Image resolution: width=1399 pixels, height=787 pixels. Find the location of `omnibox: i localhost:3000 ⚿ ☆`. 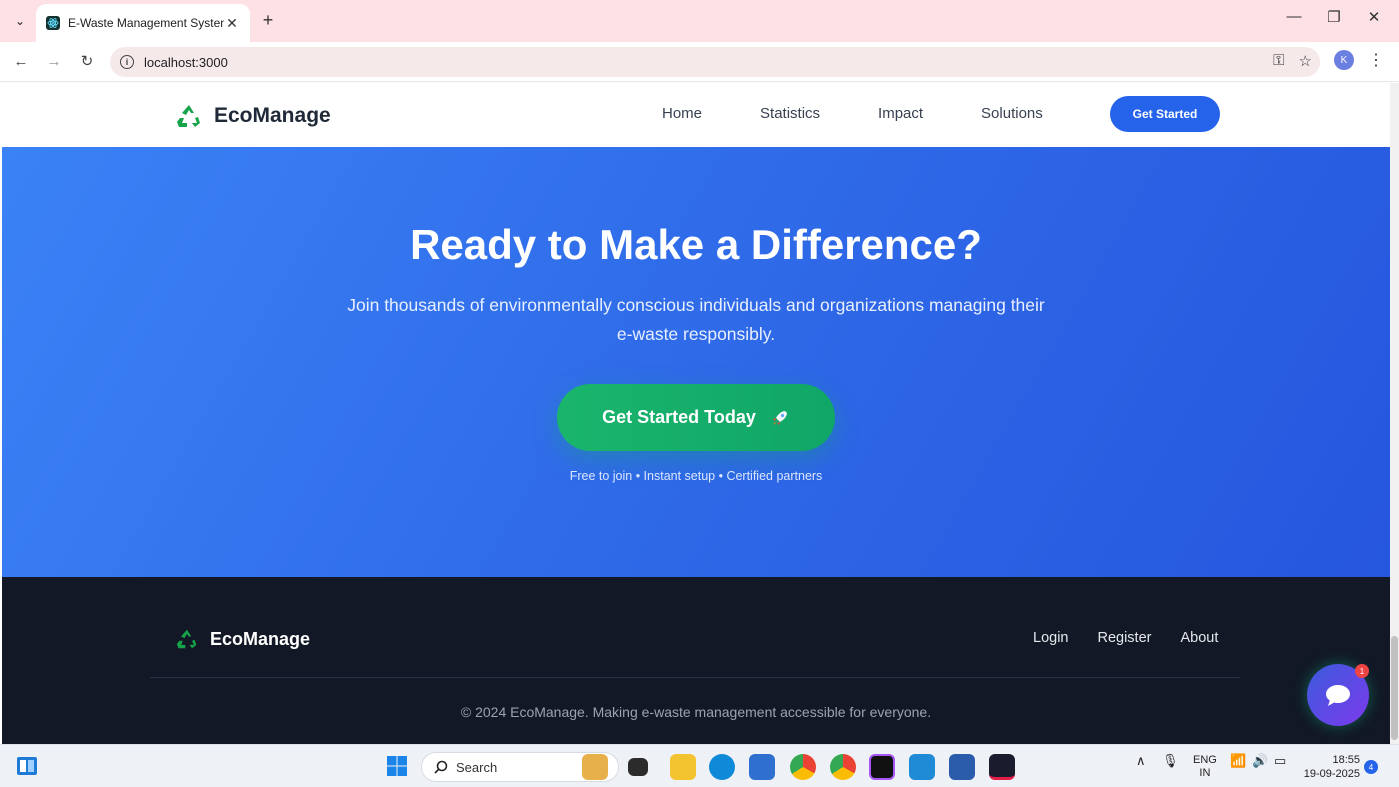

omnibox: i localhost:3000 ⚿ ☆ is located at coordinates (715, 62).